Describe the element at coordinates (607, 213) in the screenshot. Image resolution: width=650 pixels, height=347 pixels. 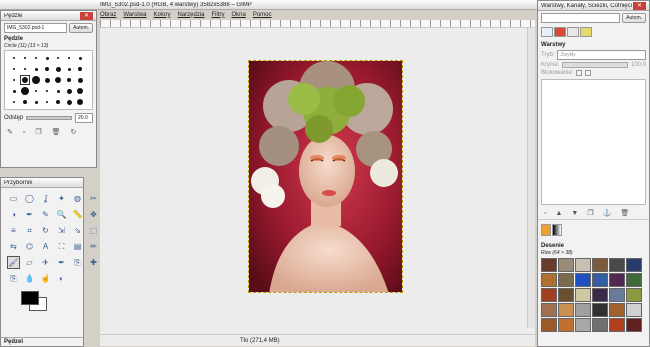
I see `anchor-layer-icon: ⚓` at that location.